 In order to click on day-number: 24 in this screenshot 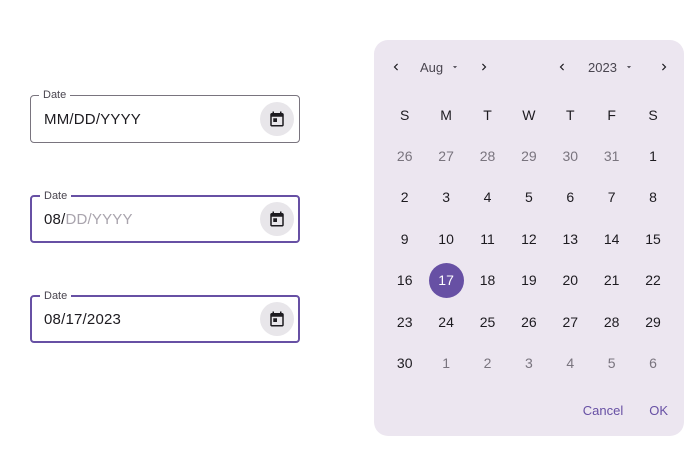, I will do `click(446, 321)`.